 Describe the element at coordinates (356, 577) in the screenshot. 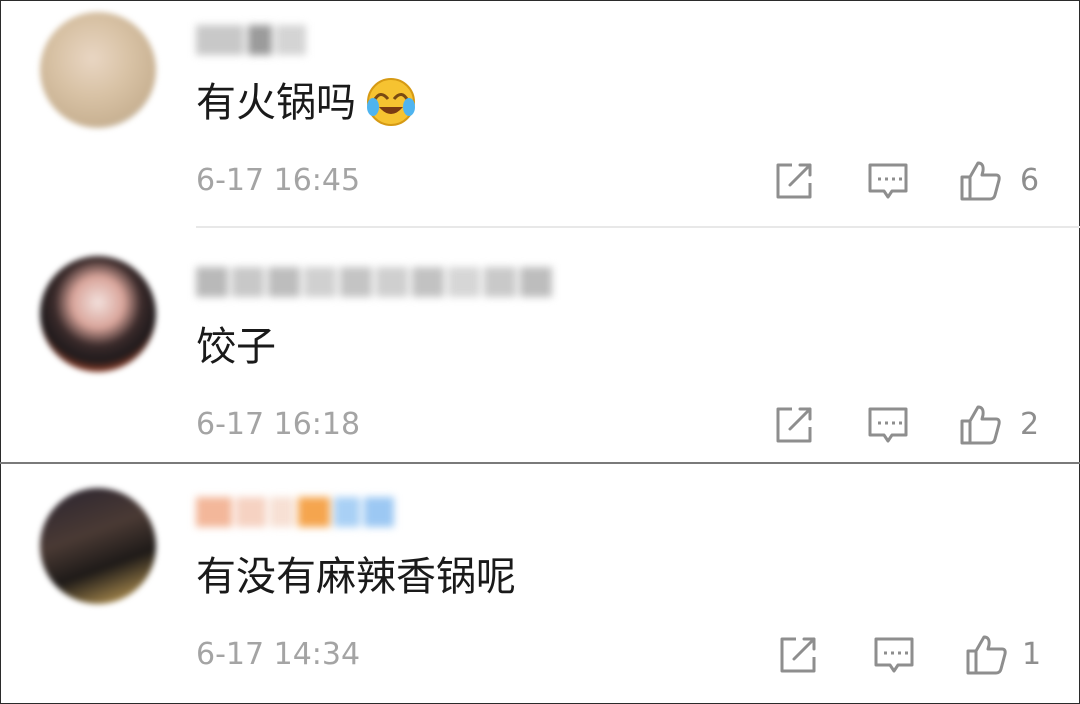

I see `comment-text: 有没有麻辣香锅呢` at that location.